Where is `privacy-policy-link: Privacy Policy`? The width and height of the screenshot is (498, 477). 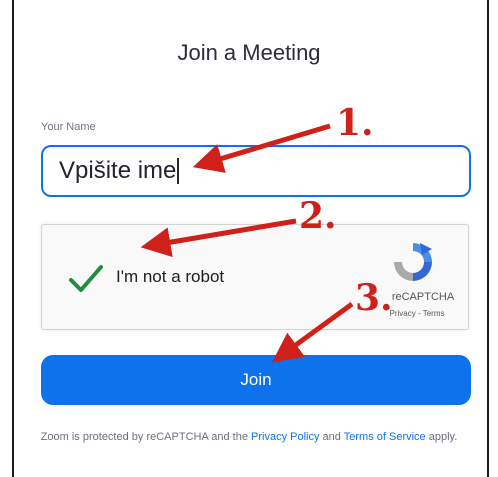 privacy-policy-link: Privacy Policy is located at coordinates (285, 437).